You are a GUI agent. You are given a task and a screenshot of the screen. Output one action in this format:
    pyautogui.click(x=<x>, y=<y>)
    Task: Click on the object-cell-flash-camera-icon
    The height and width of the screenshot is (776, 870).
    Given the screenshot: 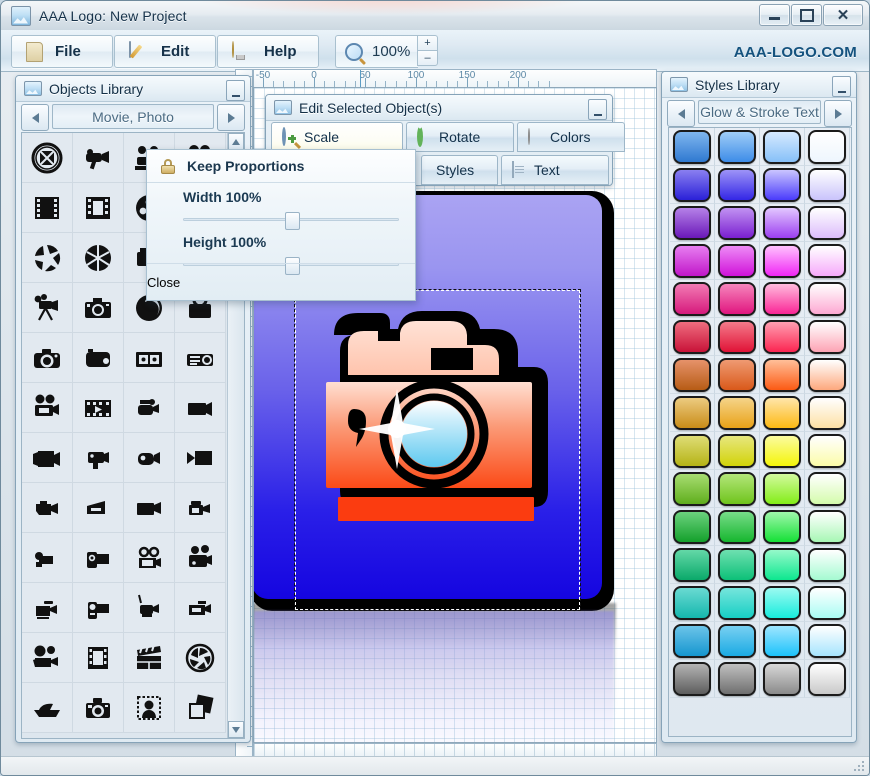 What is the action you would take?
    pyautogui.click(x=98, y=358)
    